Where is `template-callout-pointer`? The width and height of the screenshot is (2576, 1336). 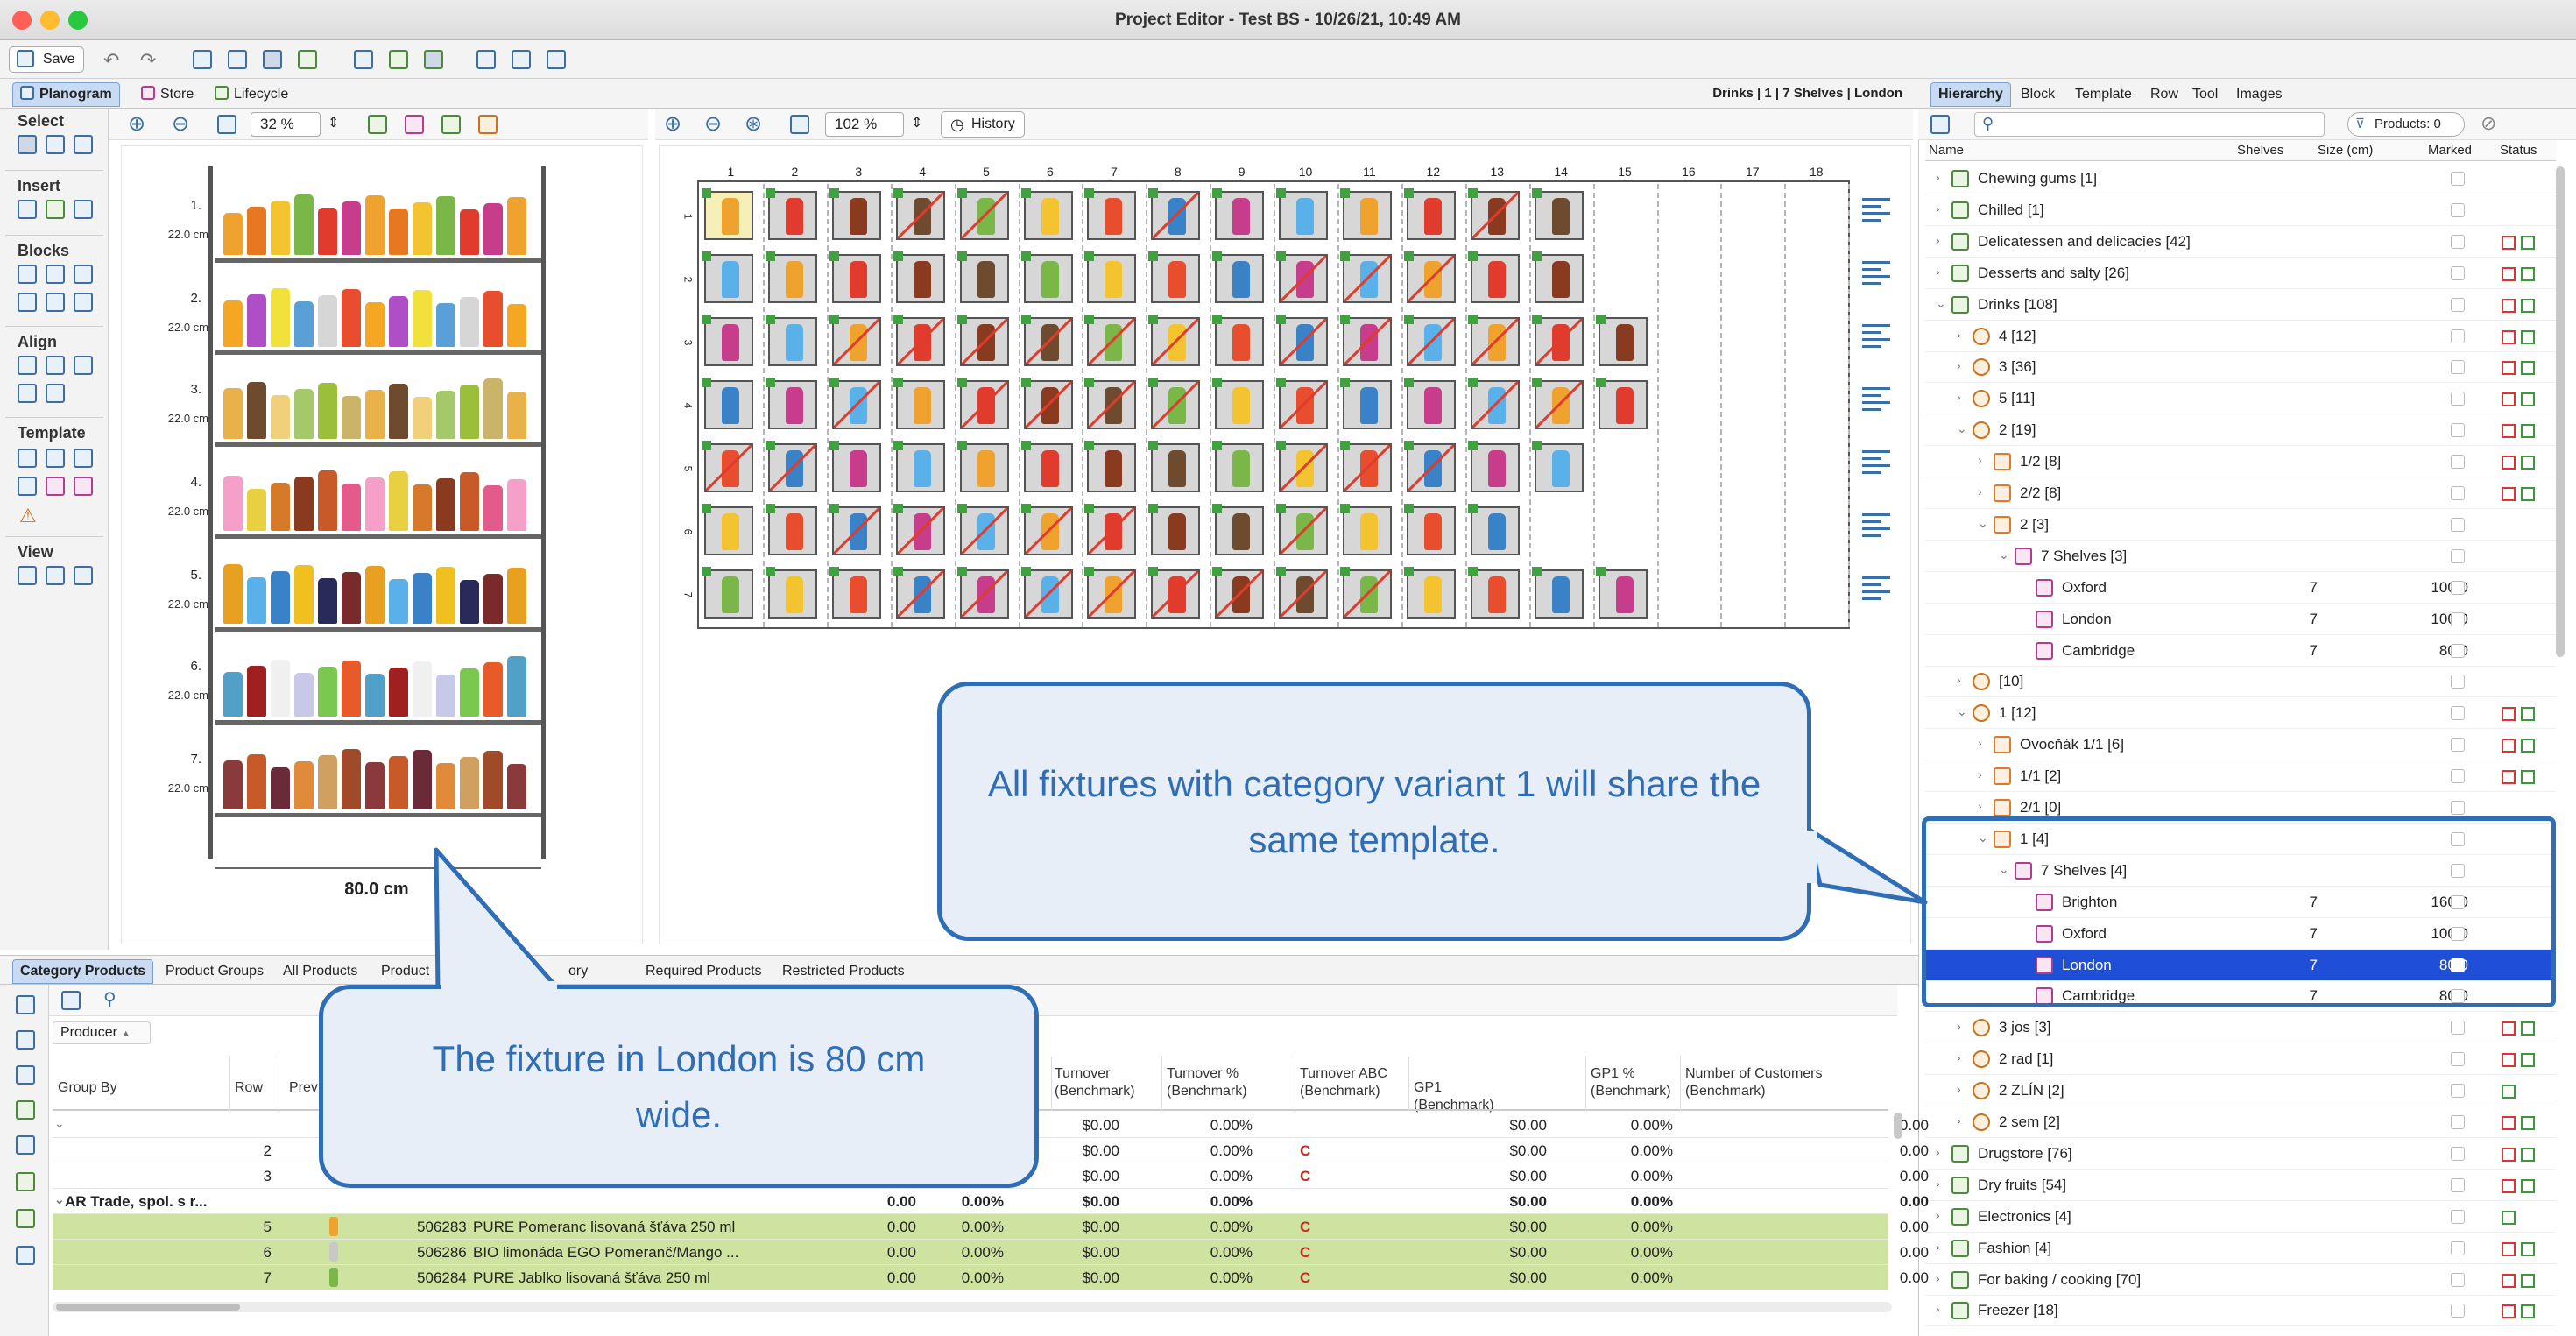 template-callout-pointer is located at coordinates (1866, 865).